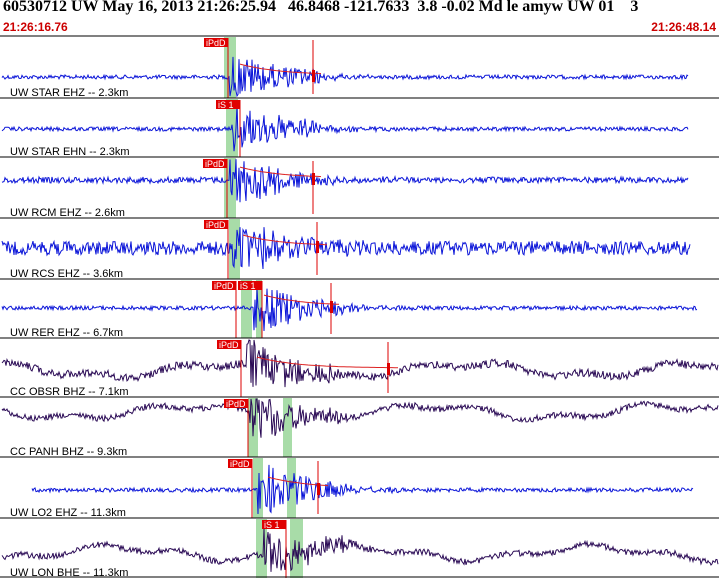  What do you see at coordinates (69, 392) in the screenshot?
I see `station-label: CC OBSR BHZ -- 7.1km` at bounding box center [69, 392].